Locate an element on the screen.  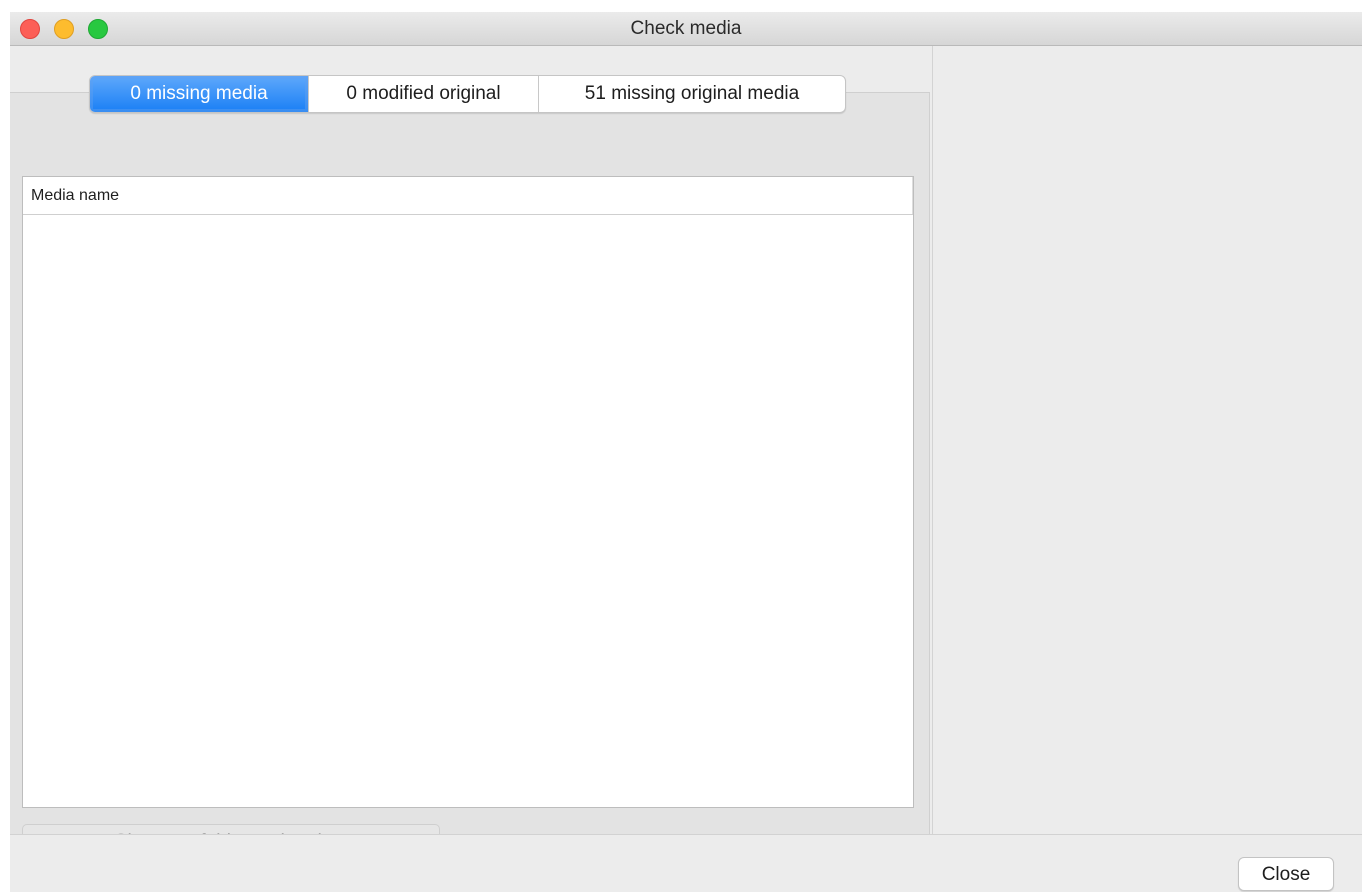
window-title: Check media is located at coordinates (686, 28).